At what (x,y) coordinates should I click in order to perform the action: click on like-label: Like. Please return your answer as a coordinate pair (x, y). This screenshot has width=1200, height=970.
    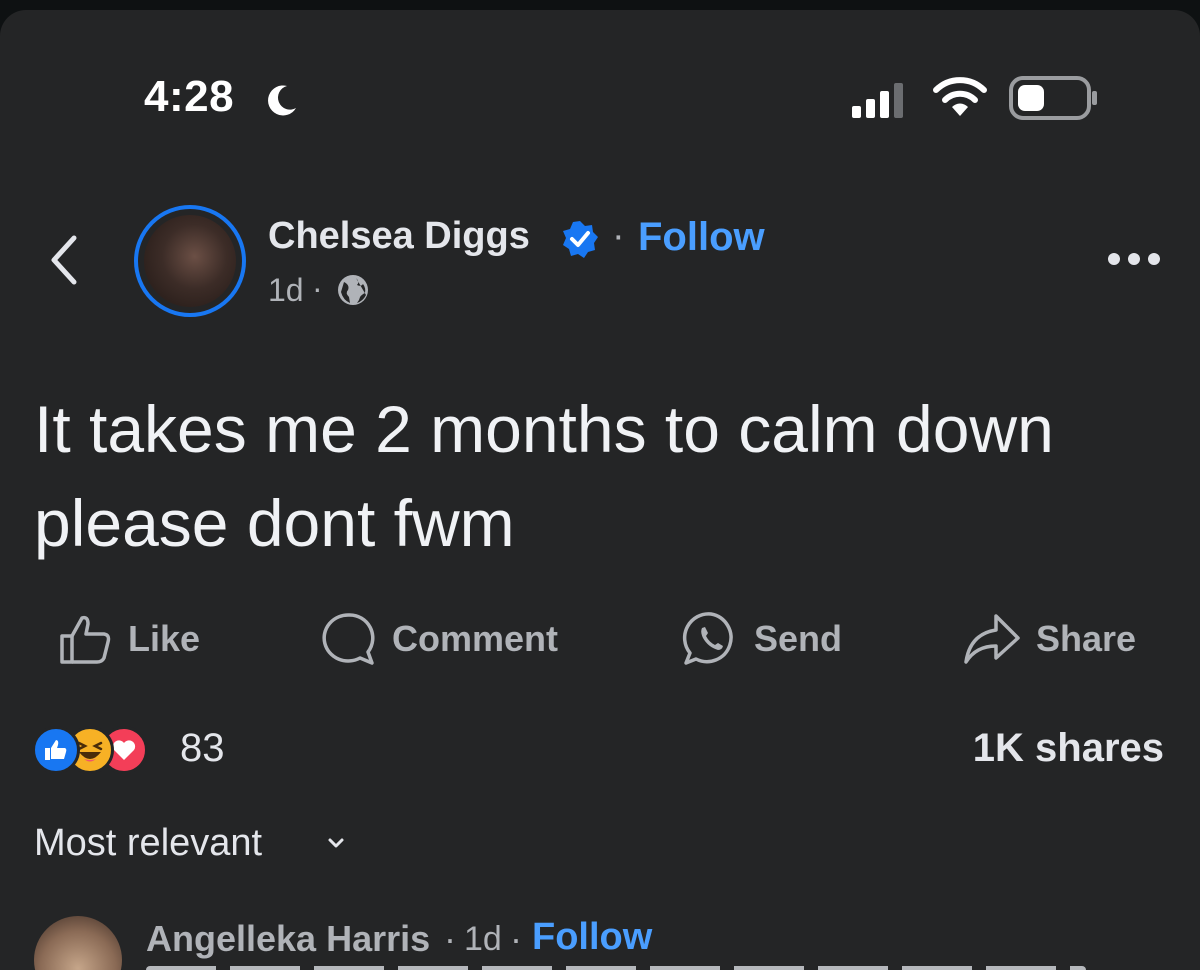
    Looking at the image, I should click on (164, 638).